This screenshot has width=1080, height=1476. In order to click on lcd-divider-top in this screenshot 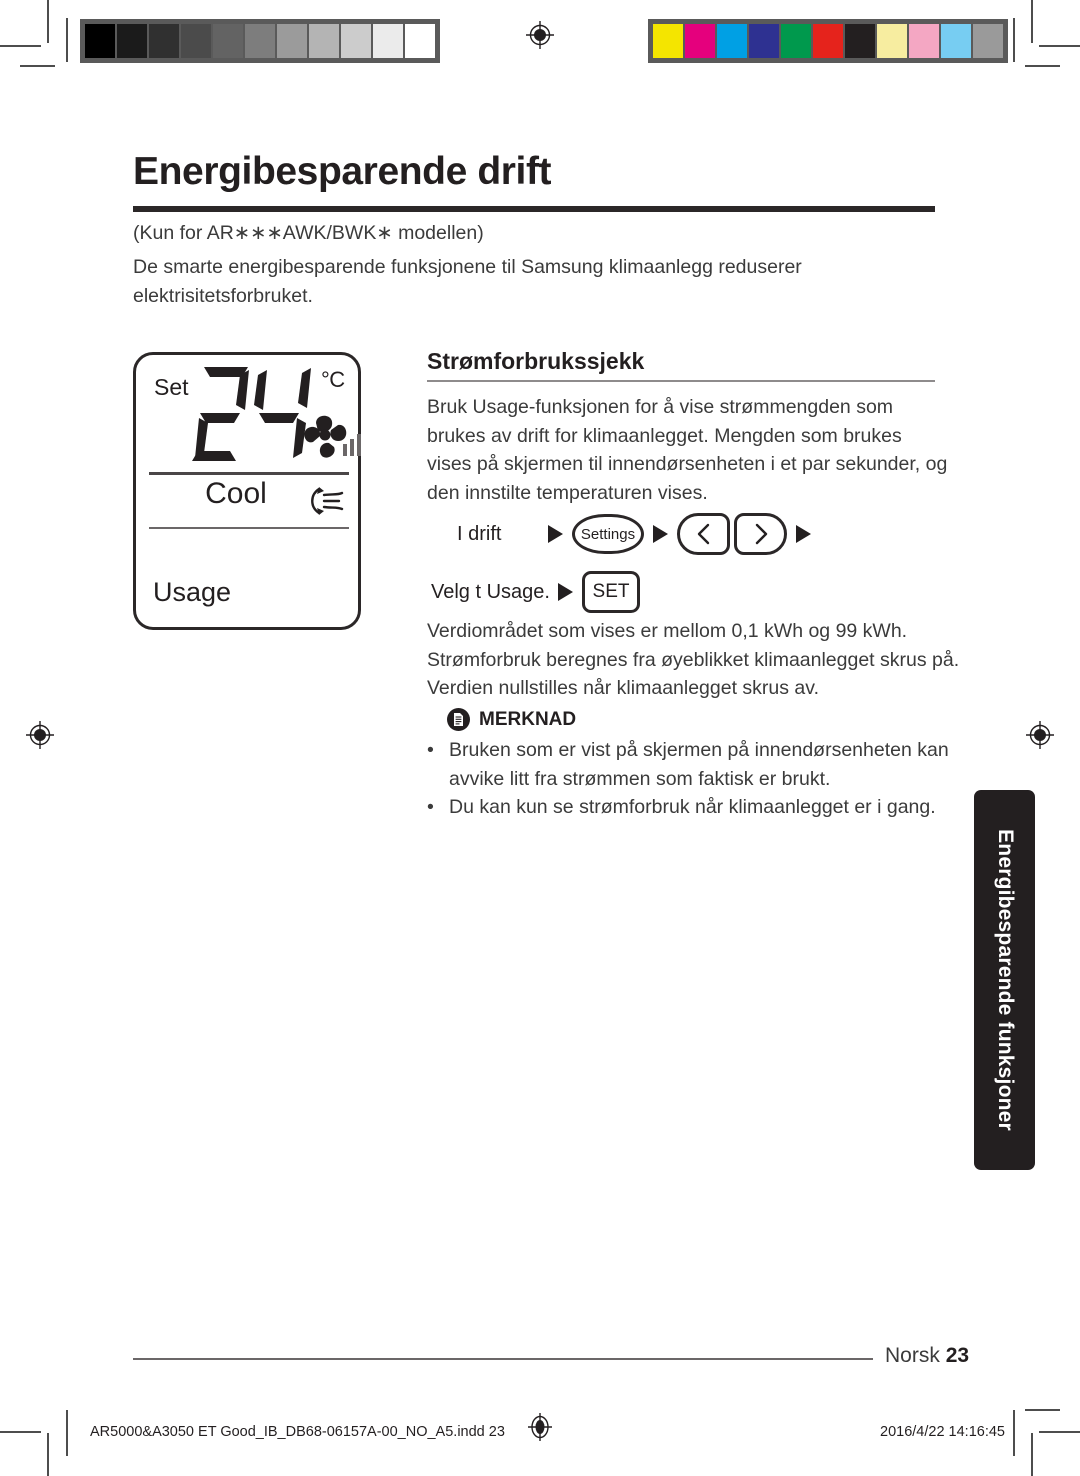, I will do `click(249, 473)`.